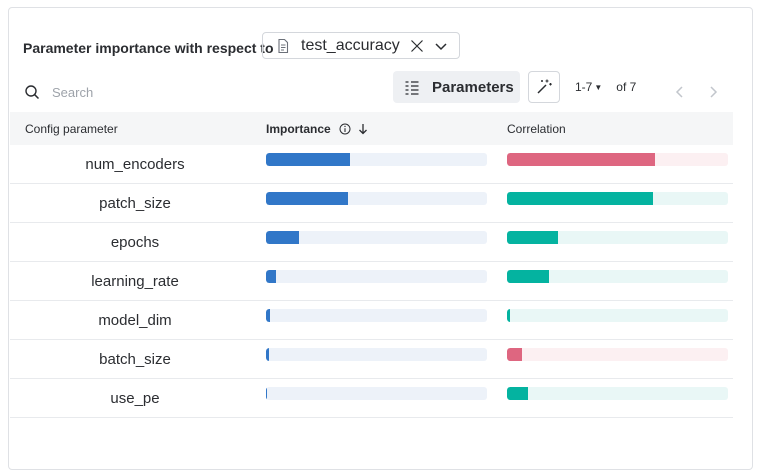 This screenshot has width=760, height=476. I want to click on pager-range-select: 1-7 ▼, so click(588, 87).